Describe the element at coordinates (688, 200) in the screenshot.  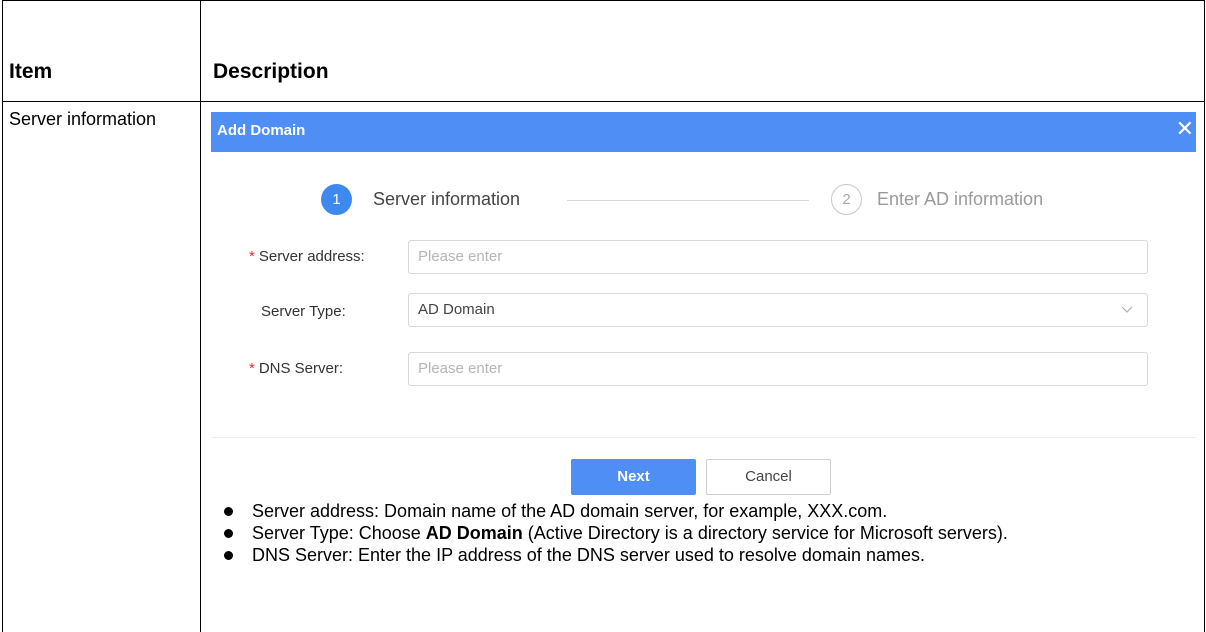
I see `step-connector-line` at that location.